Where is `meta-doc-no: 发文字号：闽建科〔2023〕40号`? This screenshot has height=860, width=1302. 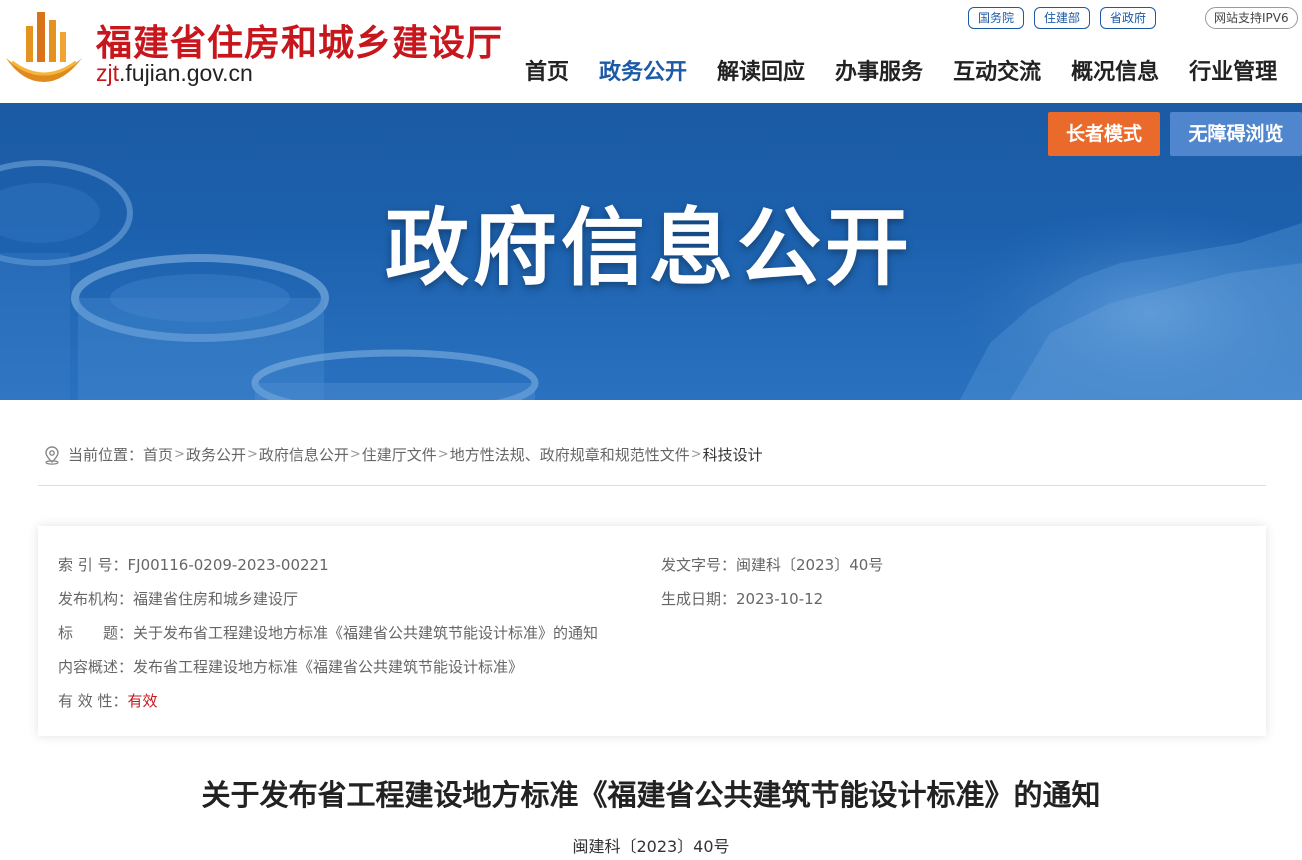 meta-doc-no: 发文字号：闽建科〔2023〕40号 is located at coordinates (772, 564).